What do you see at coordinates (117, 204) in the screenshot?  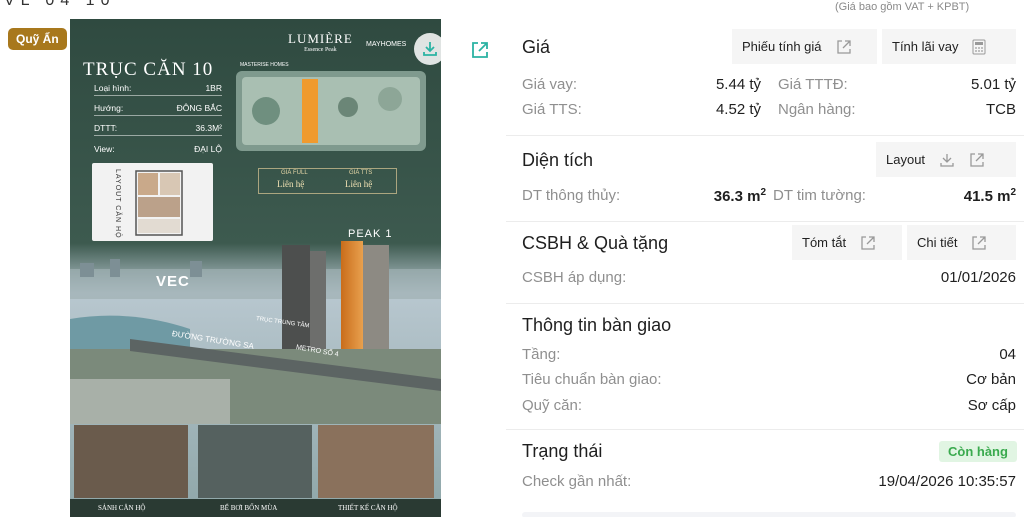 I see `layout-label: LAYOUT CĂN HỘ` at bounding box center [117, 204].